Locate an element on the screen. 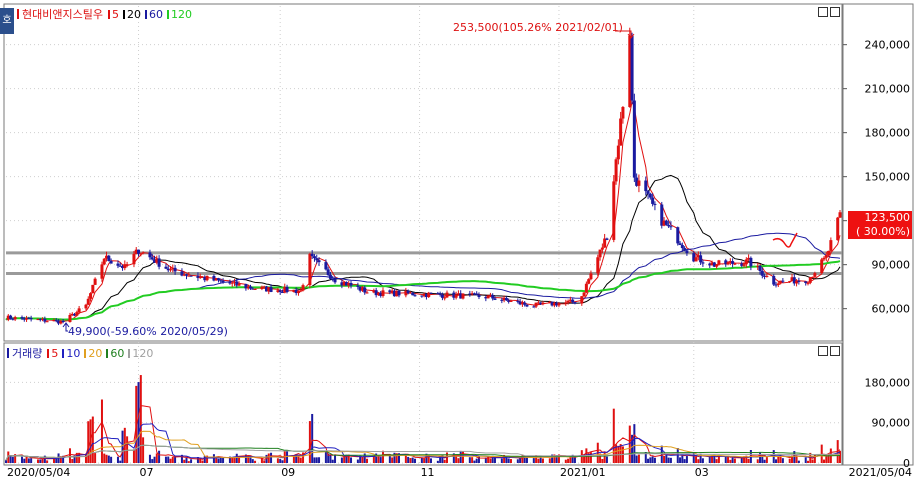 The image size is (914, 480). volume-maximize-button is located at coordinates (823, 351).